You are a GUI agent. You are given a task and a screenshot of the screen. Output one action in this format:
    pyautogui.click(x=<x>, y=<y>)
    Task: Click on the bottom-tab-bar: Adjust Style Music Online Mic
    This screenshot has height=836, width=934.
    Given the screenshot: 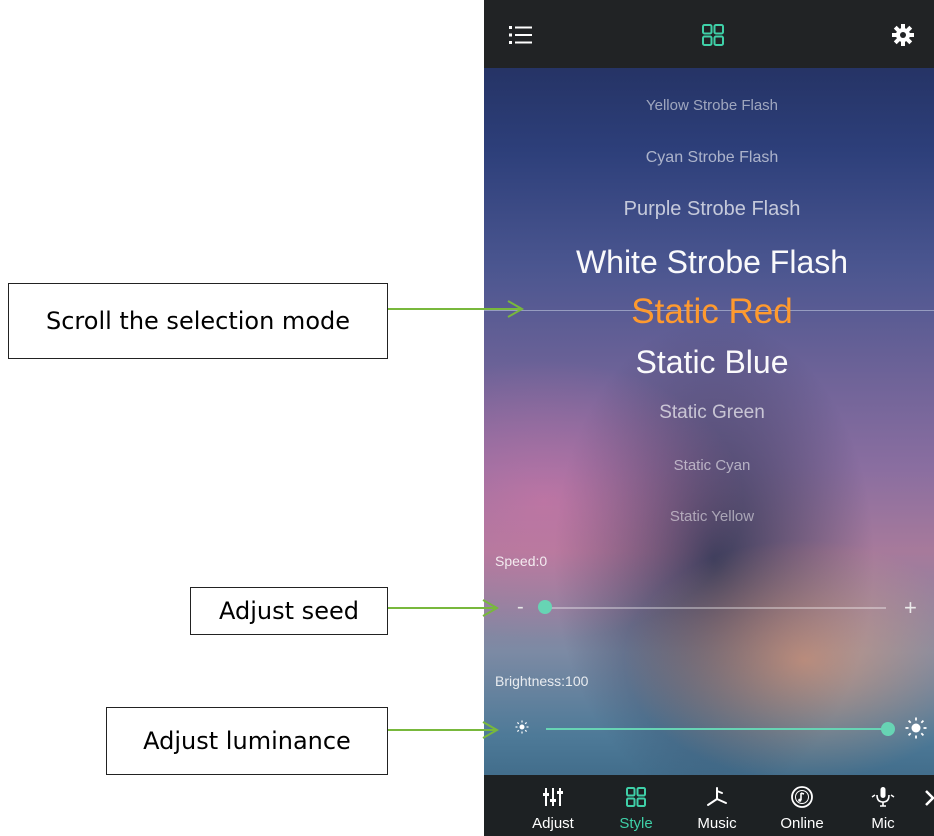 What is the action you would take?
    pyautogui.click(x=709, y=805)
    